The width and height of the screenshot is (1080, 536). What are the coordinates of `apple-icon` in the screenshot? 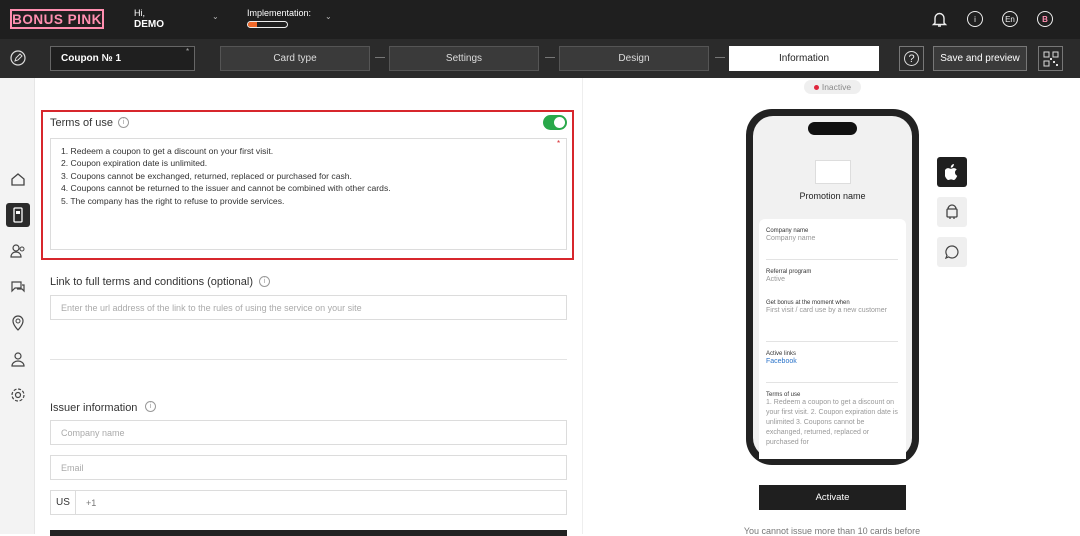 It's located at (951, 172).